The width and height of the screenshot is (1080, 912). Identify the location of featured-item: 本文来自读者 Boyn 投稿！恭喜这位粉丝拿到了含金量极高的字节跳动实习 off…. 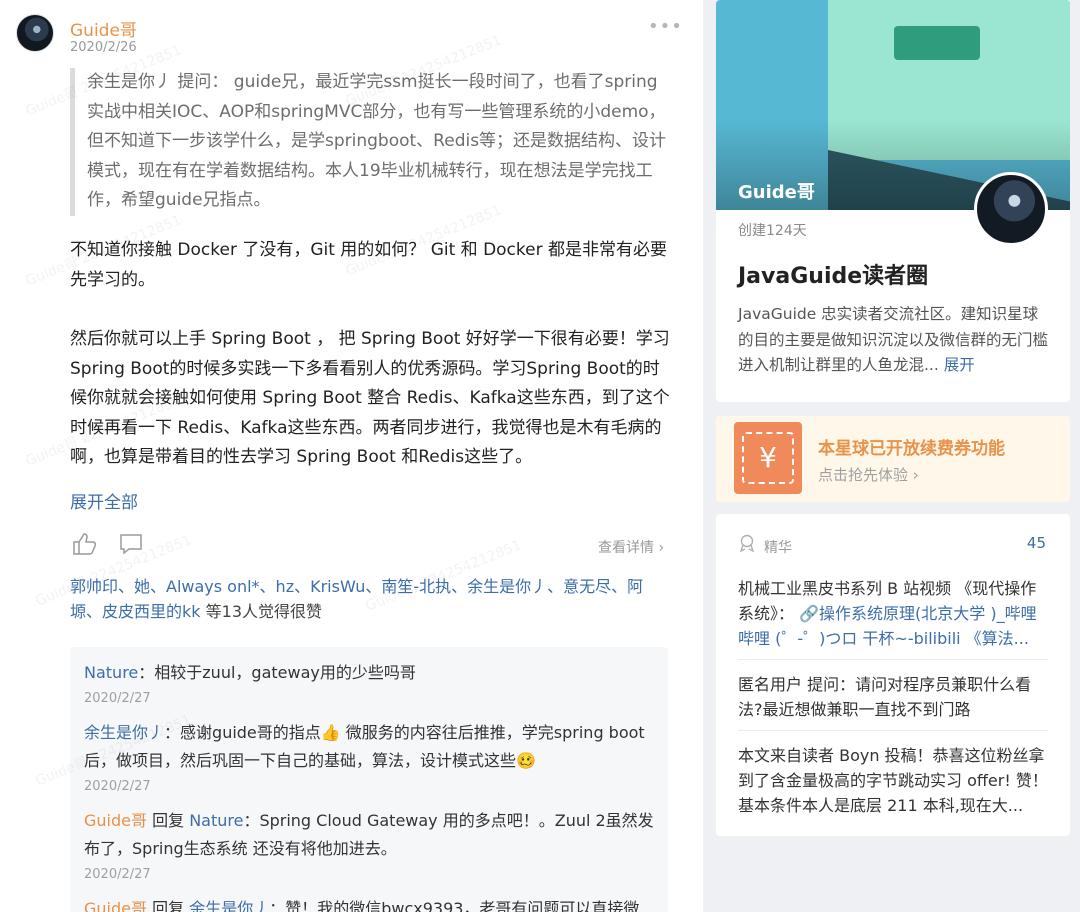
(893, 782).